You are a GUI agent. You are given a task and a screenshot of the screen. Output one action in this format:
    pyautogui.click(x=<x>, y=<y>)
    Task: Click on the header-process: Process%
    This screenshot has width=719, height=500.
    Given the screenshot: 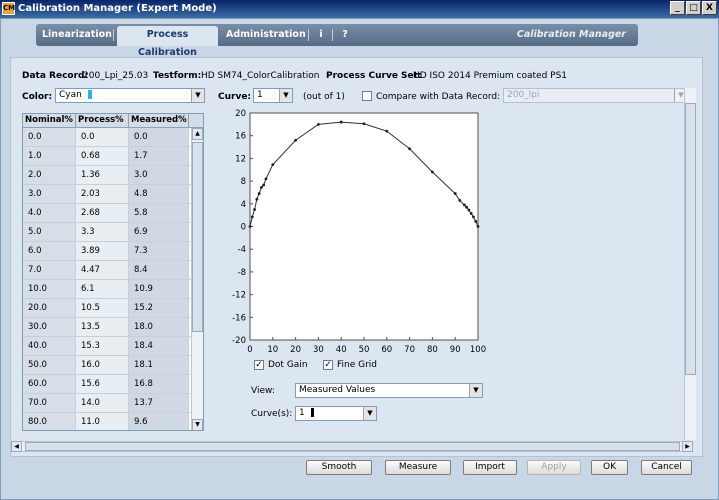 What is the action you would take?
    pyautogui.click(x=102, y=120)
    